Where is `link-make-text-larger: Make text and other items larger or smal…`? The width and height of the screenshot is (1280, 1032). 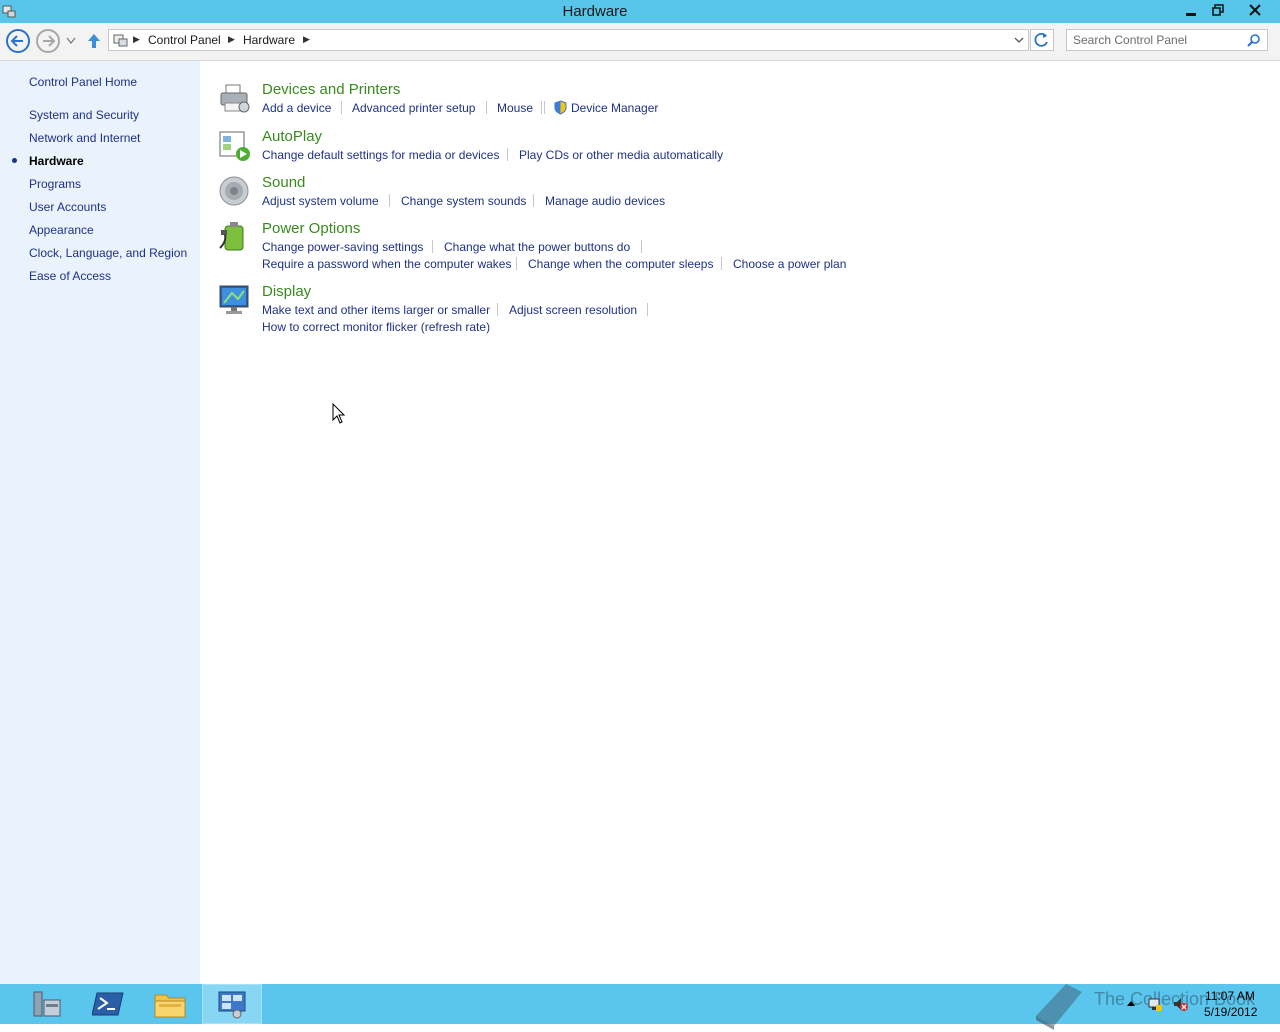 link-make-text-larger: Make text and other items larger or smal… is located at coordinates (376, 310).